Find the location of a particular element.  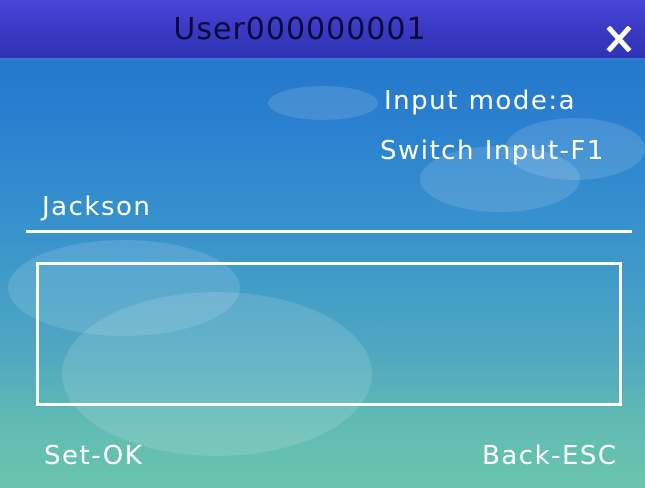

switch-input-hint: Switch Input-F1 is located at coordinates (492, 151).